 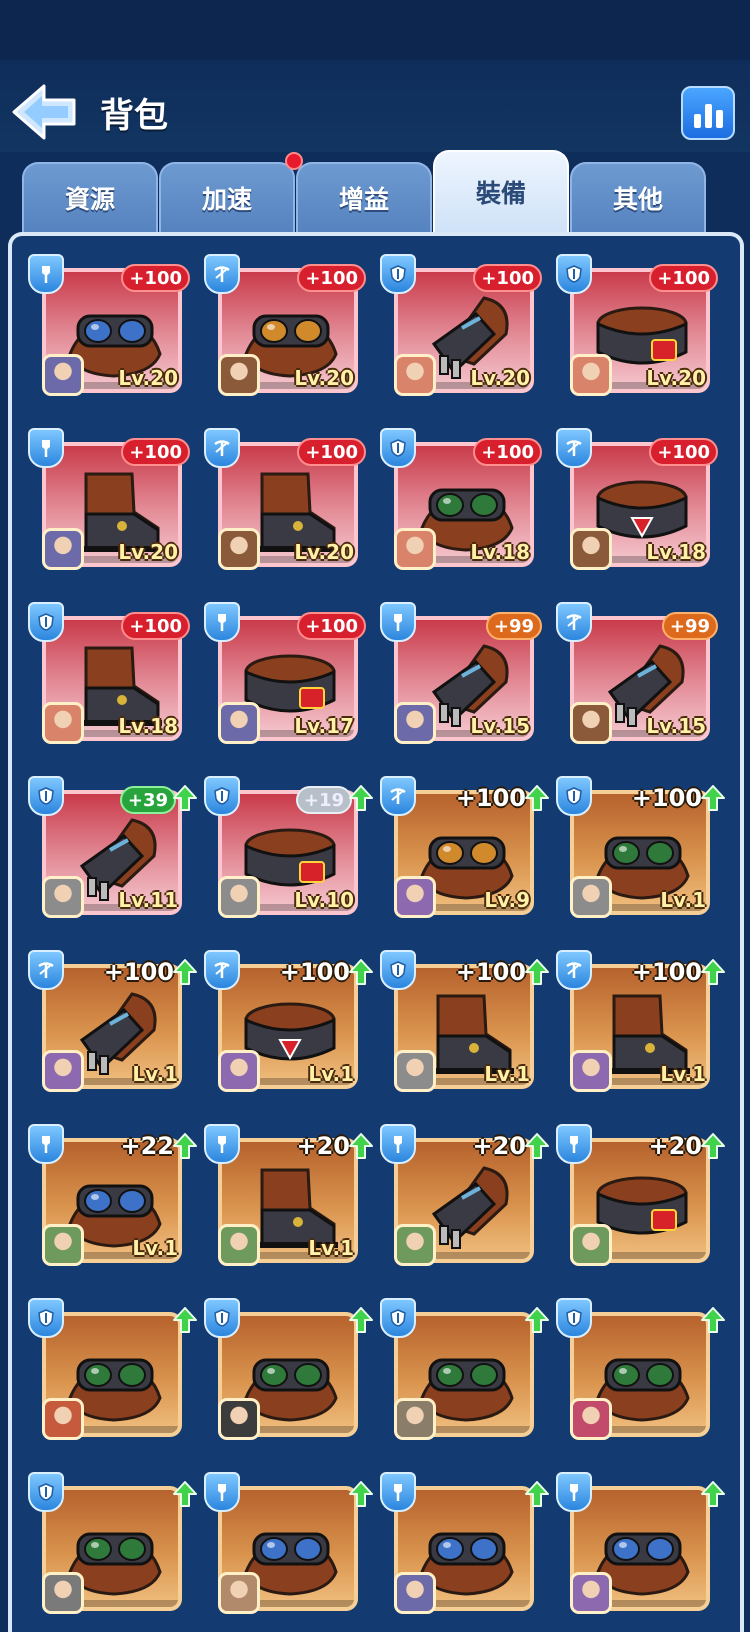 What do you see at coordinates (501, 191) in the screenshot?
I see `tab-equipment: 裝備` at bounding box center [501, 191].